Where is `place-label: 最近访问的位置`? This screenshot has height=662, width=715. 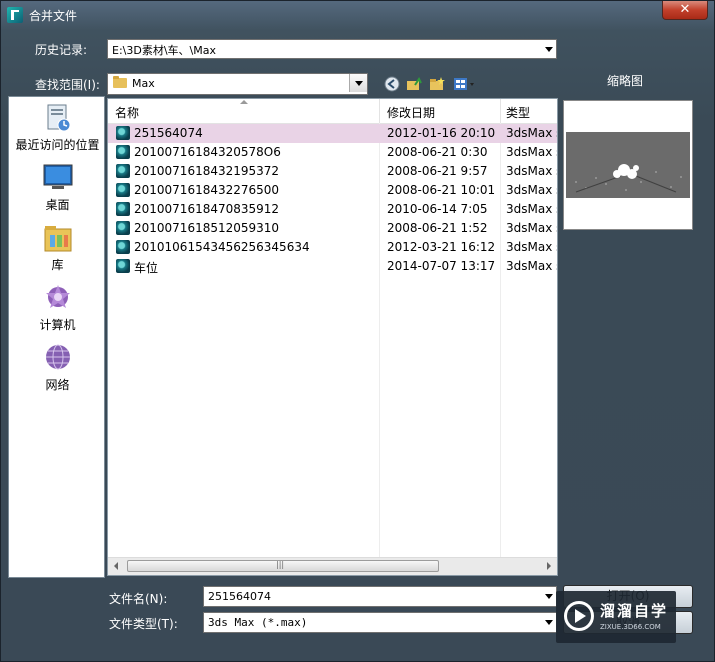 place-label: 最近访问的位置 is located at coordinates (57, 145).